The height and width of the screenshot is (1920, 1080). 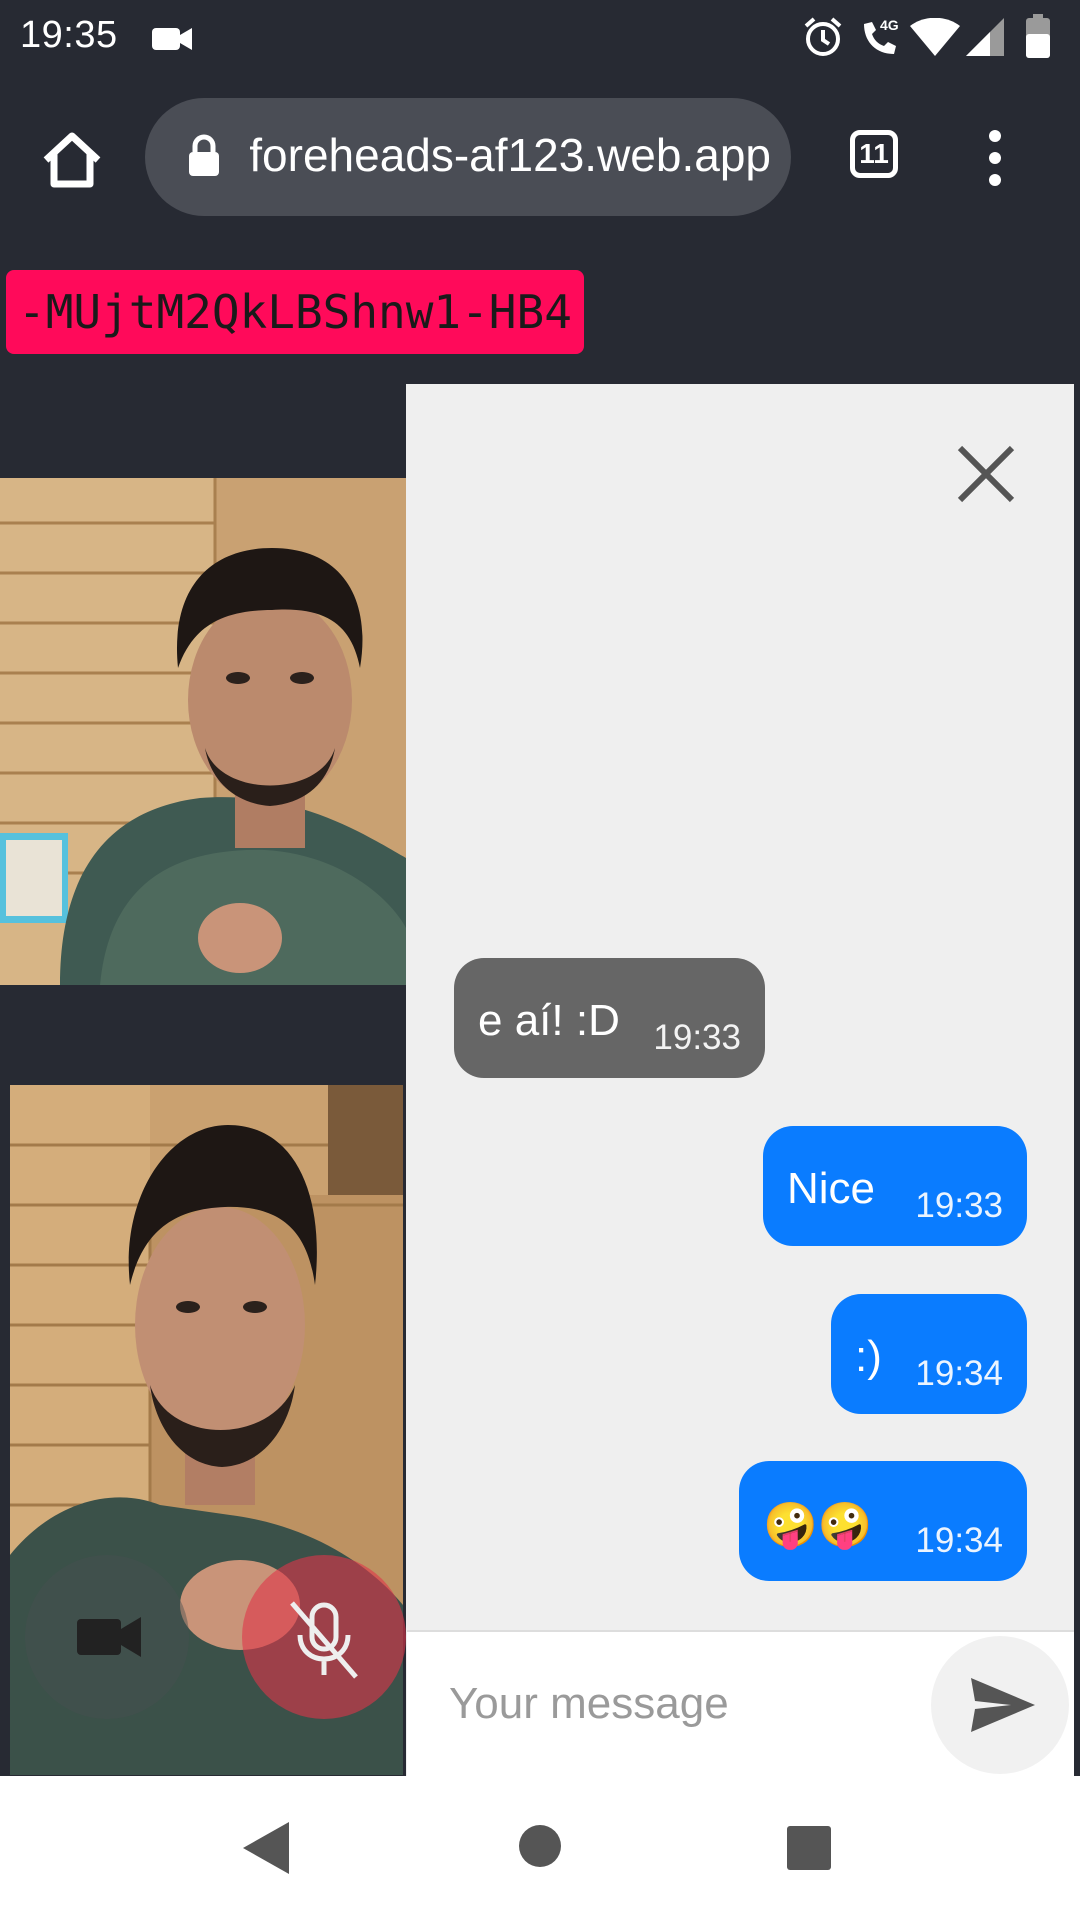 I want to click on more-options-icon, so click(x=995, y=158).